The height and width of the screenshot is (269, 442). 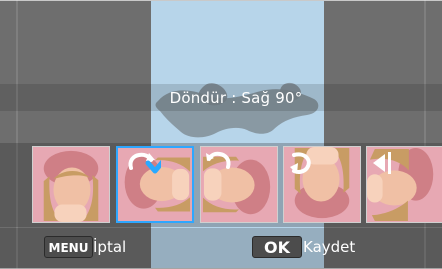 What do you see at coordinates (109, 247) in the screenshot?
I see `cancel-label: İptal` at bounding box center [109, 247].